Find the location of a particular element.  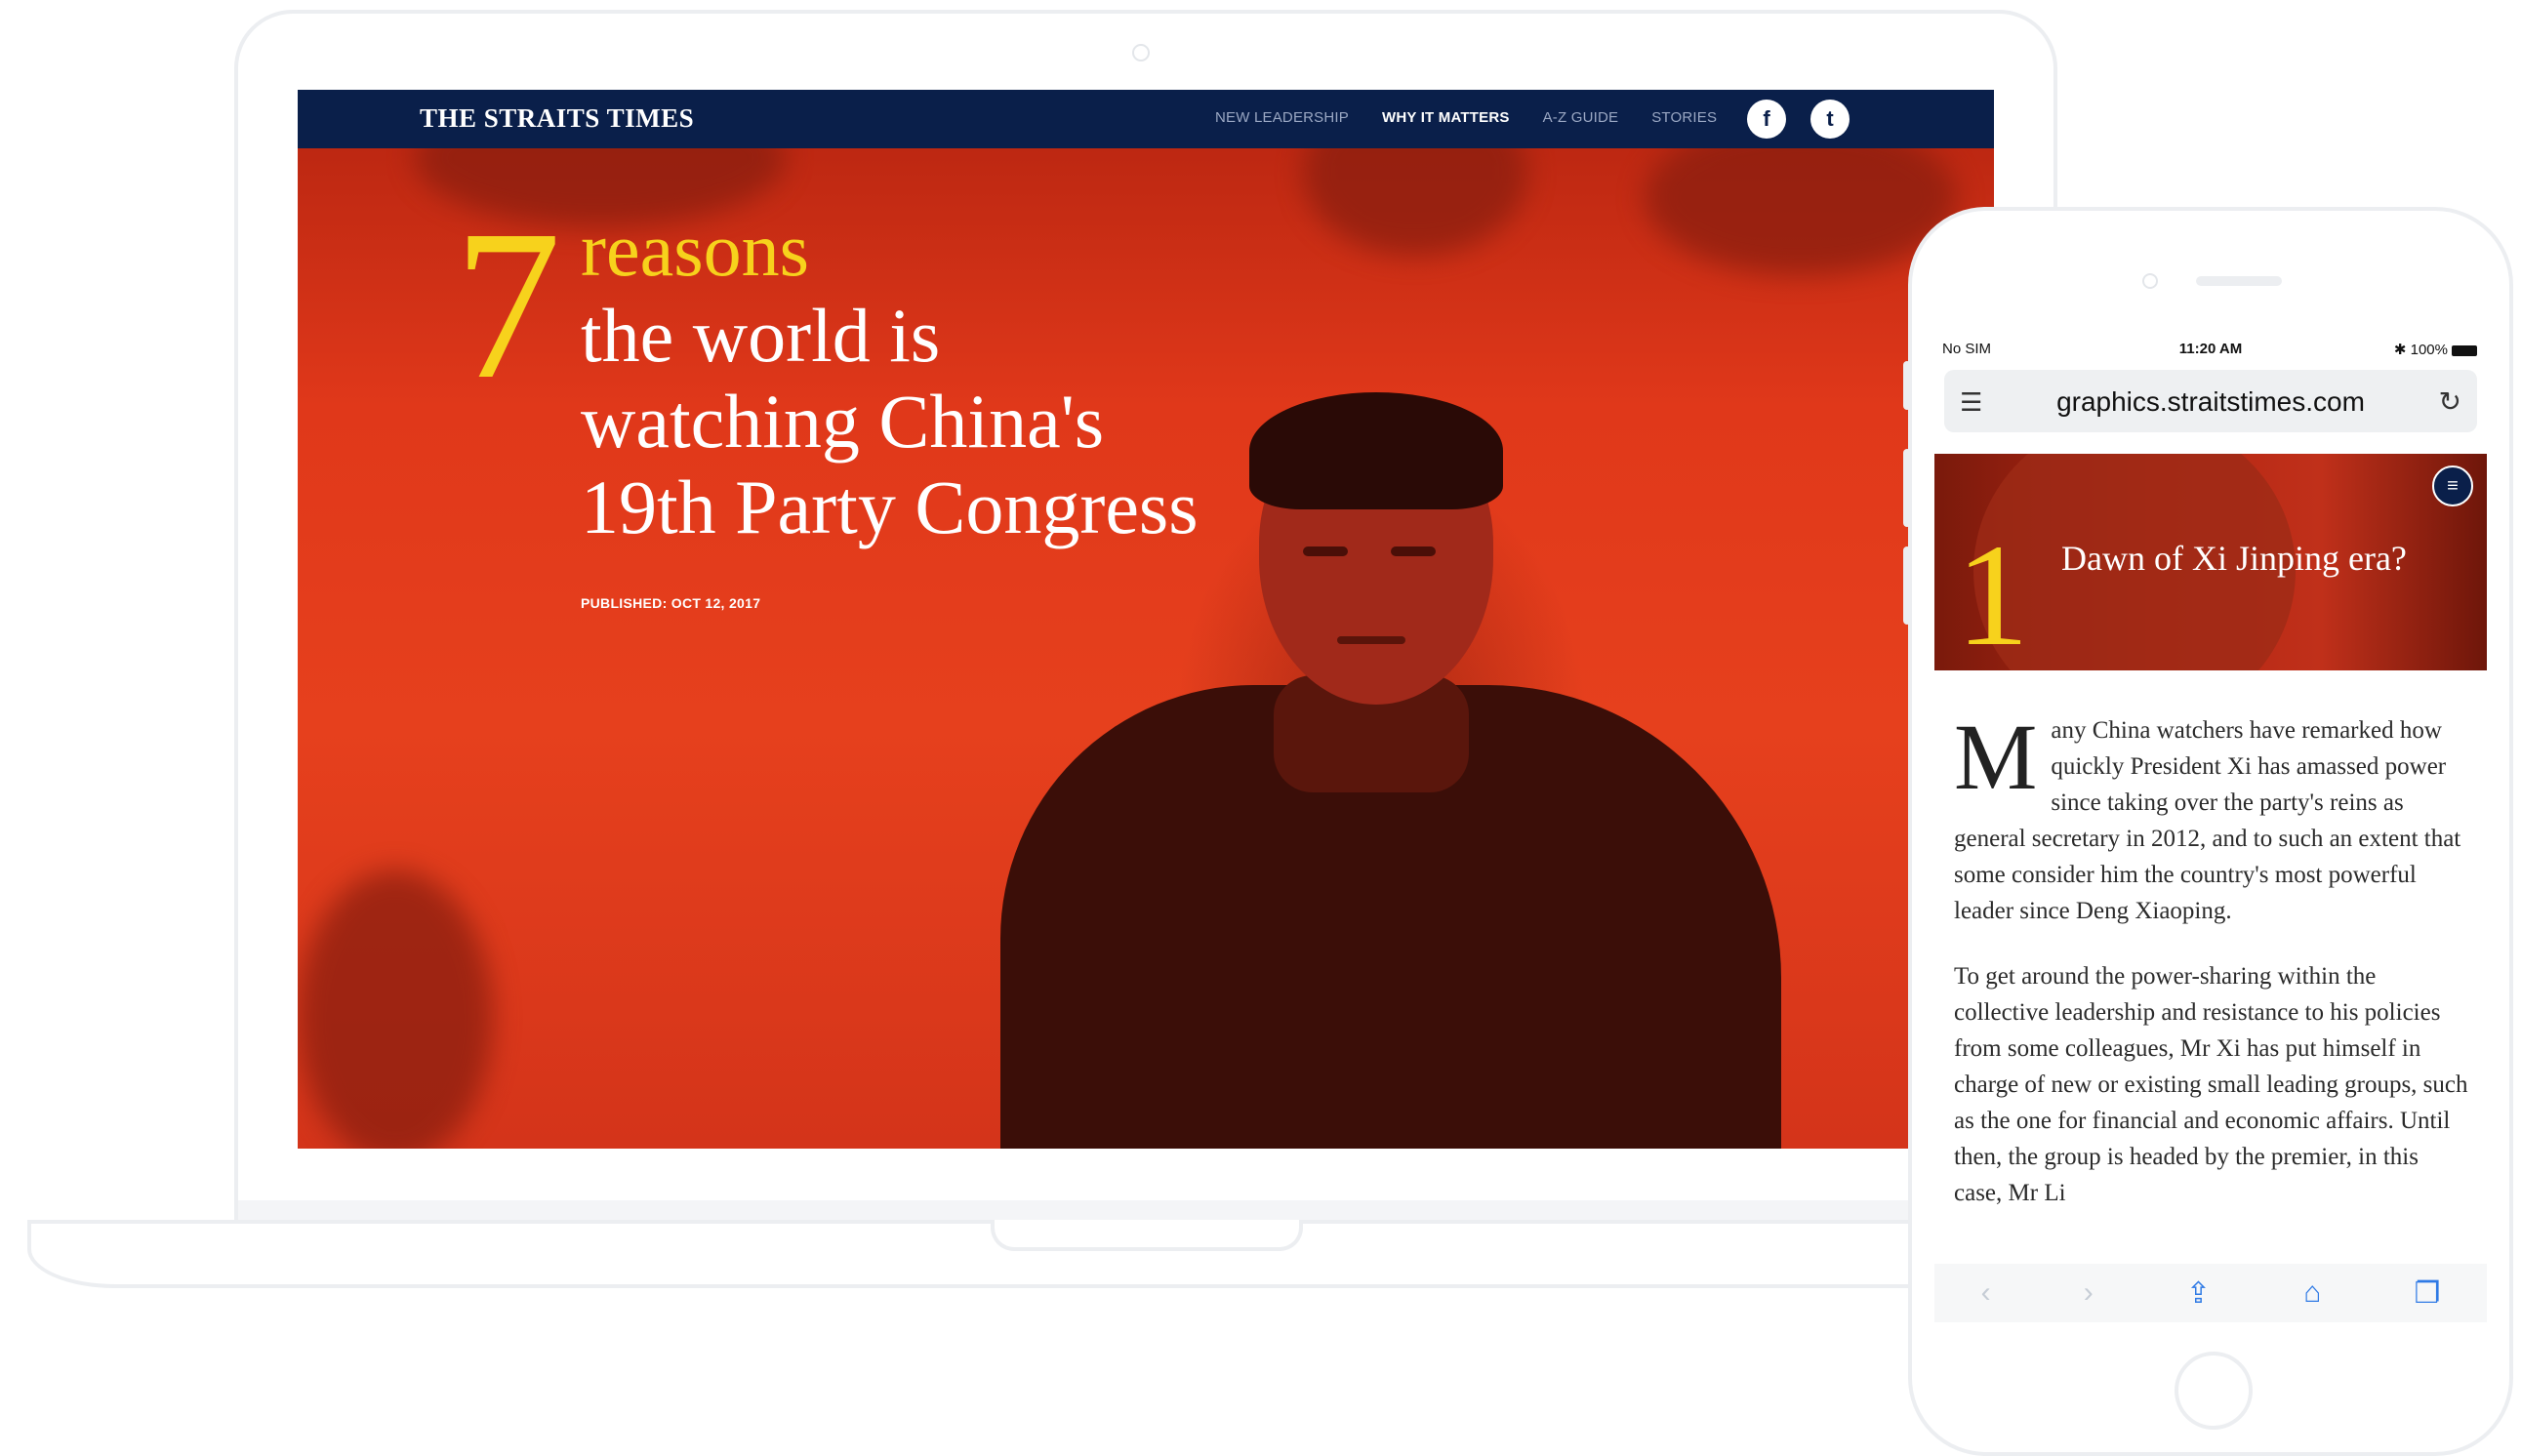

forward-icon: › is located at coordinates (2089, 1293).